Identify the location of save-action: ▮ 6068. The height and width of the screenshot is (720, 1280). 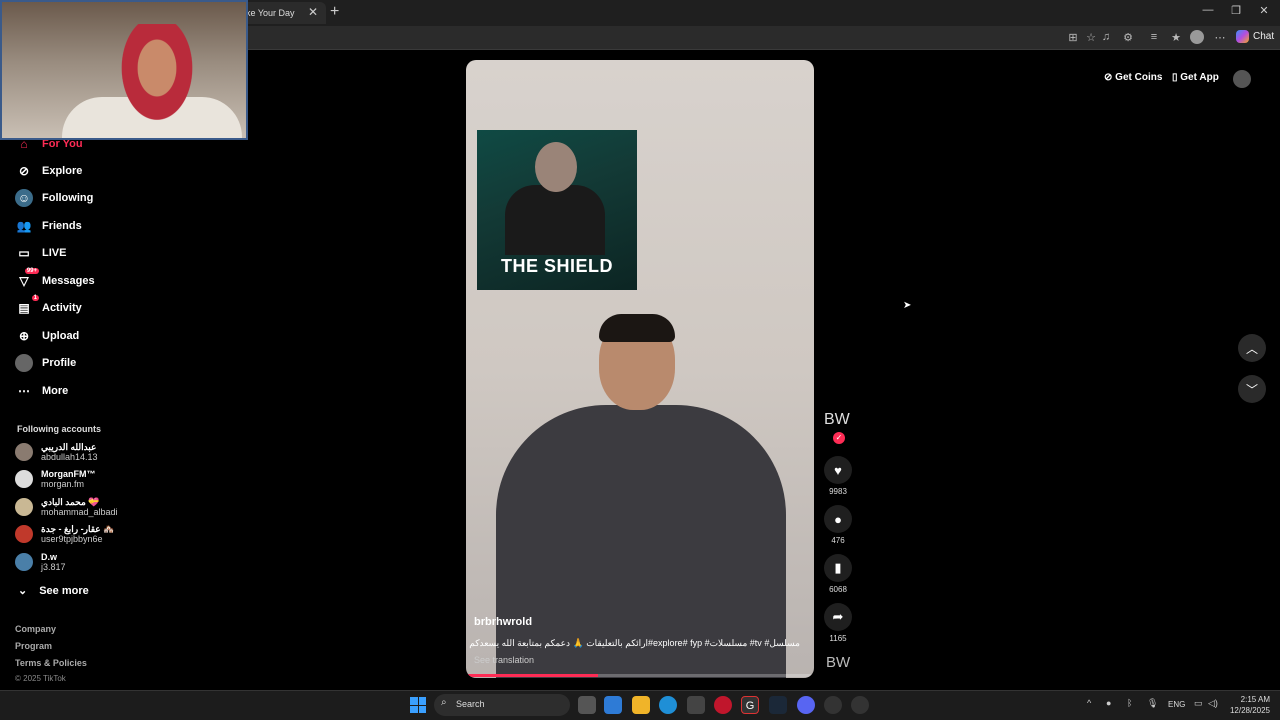
(838, 574).